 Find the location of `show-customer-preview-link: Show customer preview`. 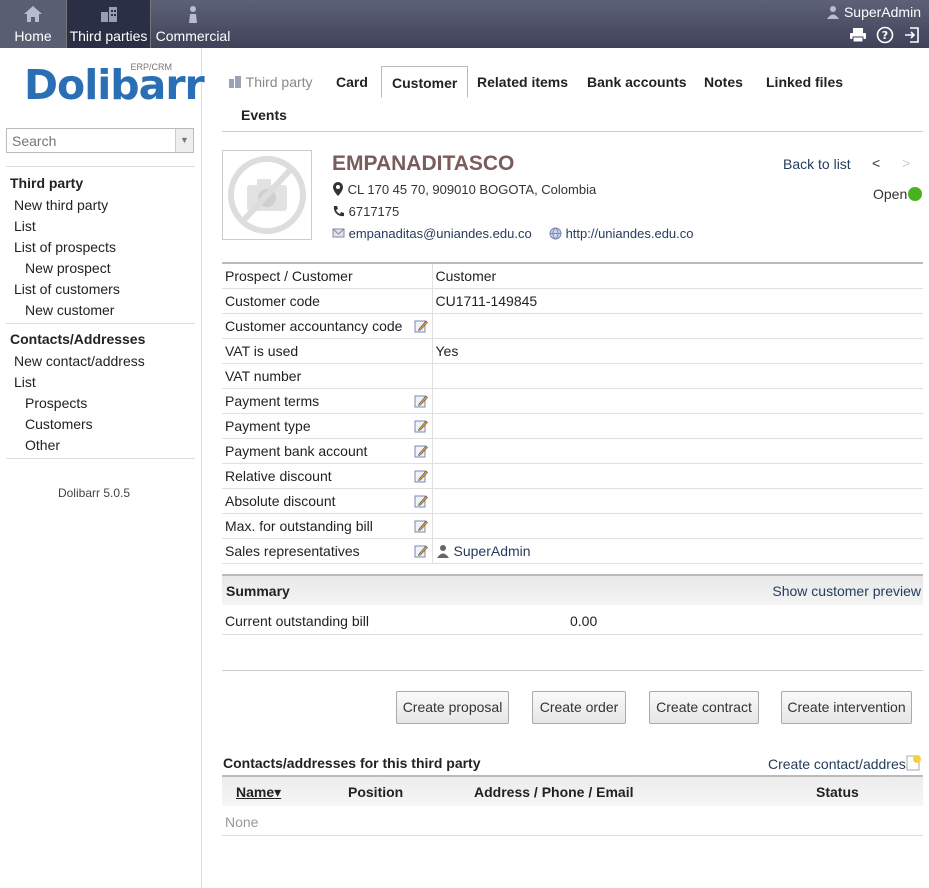

show-customer-preview-link: Show customer preview is located at coordinates (846, 591).